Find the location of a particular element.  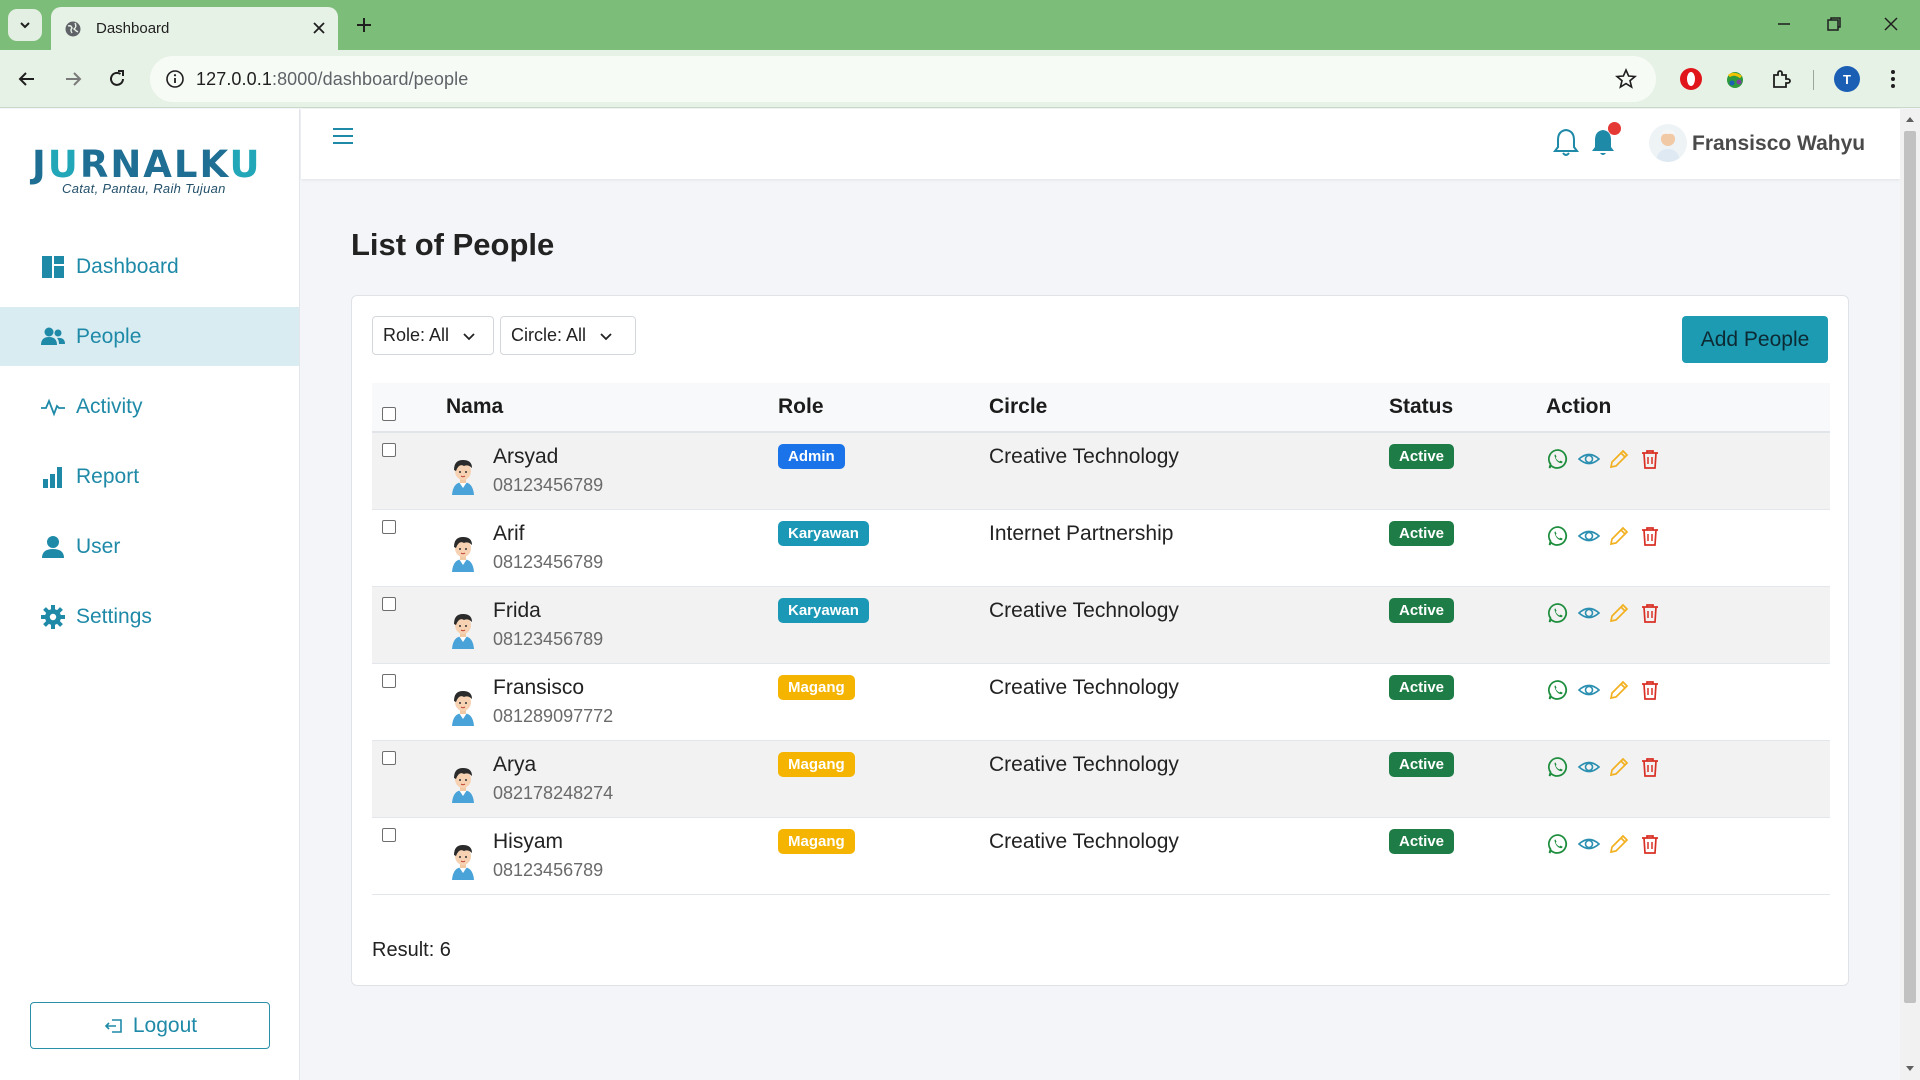

role-badge: Admin is located at coordinates (811, 456).